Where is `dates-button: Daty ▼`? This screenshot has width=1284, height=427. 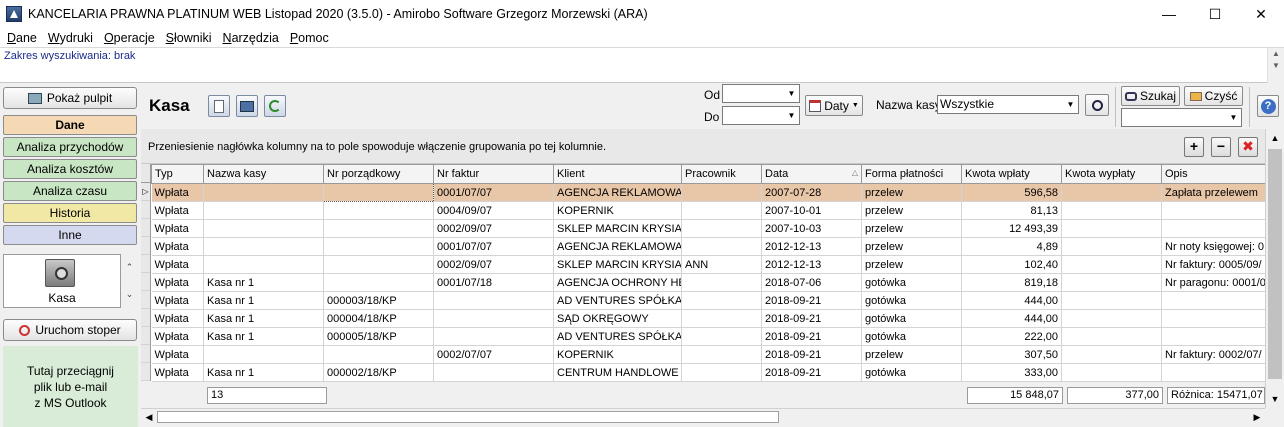
dates-button: Daty ▼ is located at coordinates (834, 105).